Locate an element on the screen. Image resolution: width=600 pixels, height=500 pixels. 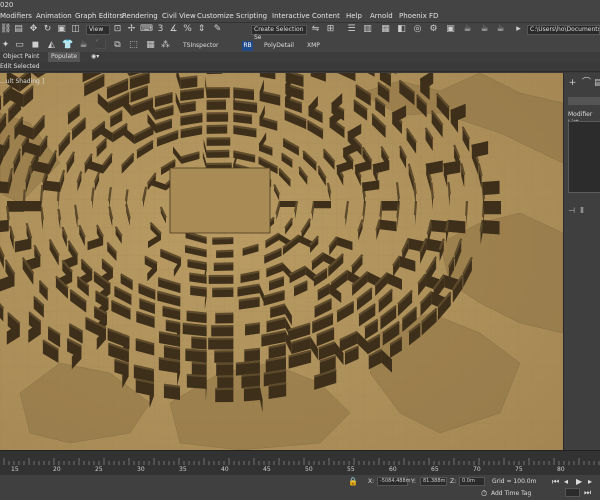
x-label: X: is located at coordinates (371, 481).